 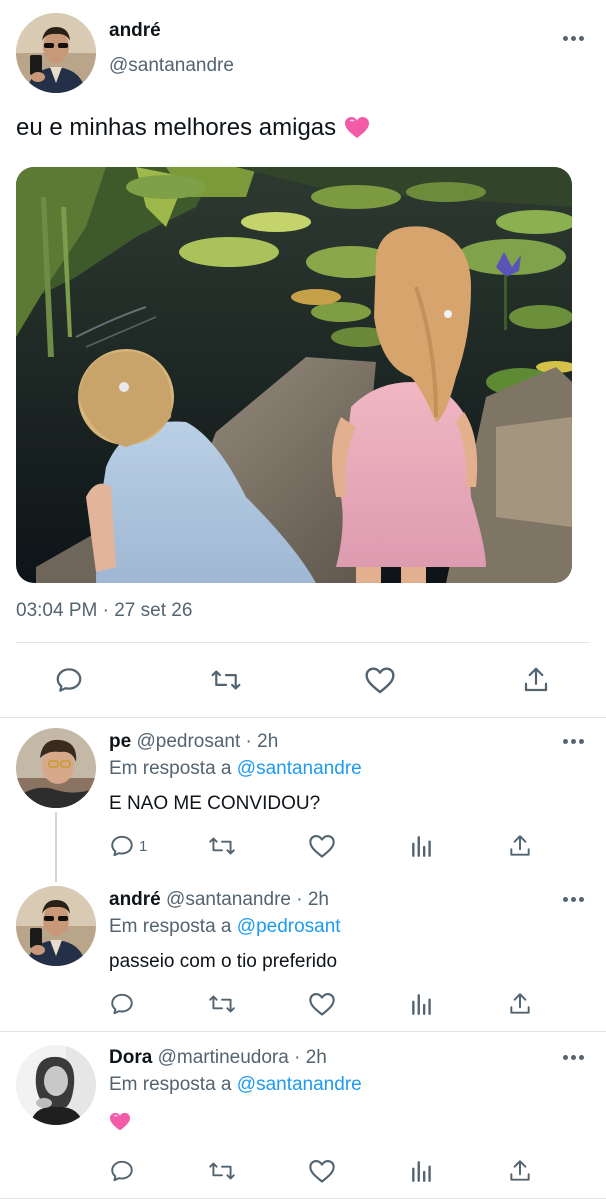 I want to click on tweet-text: eu e minhas melhores amigas, so click(x=193, y=128).